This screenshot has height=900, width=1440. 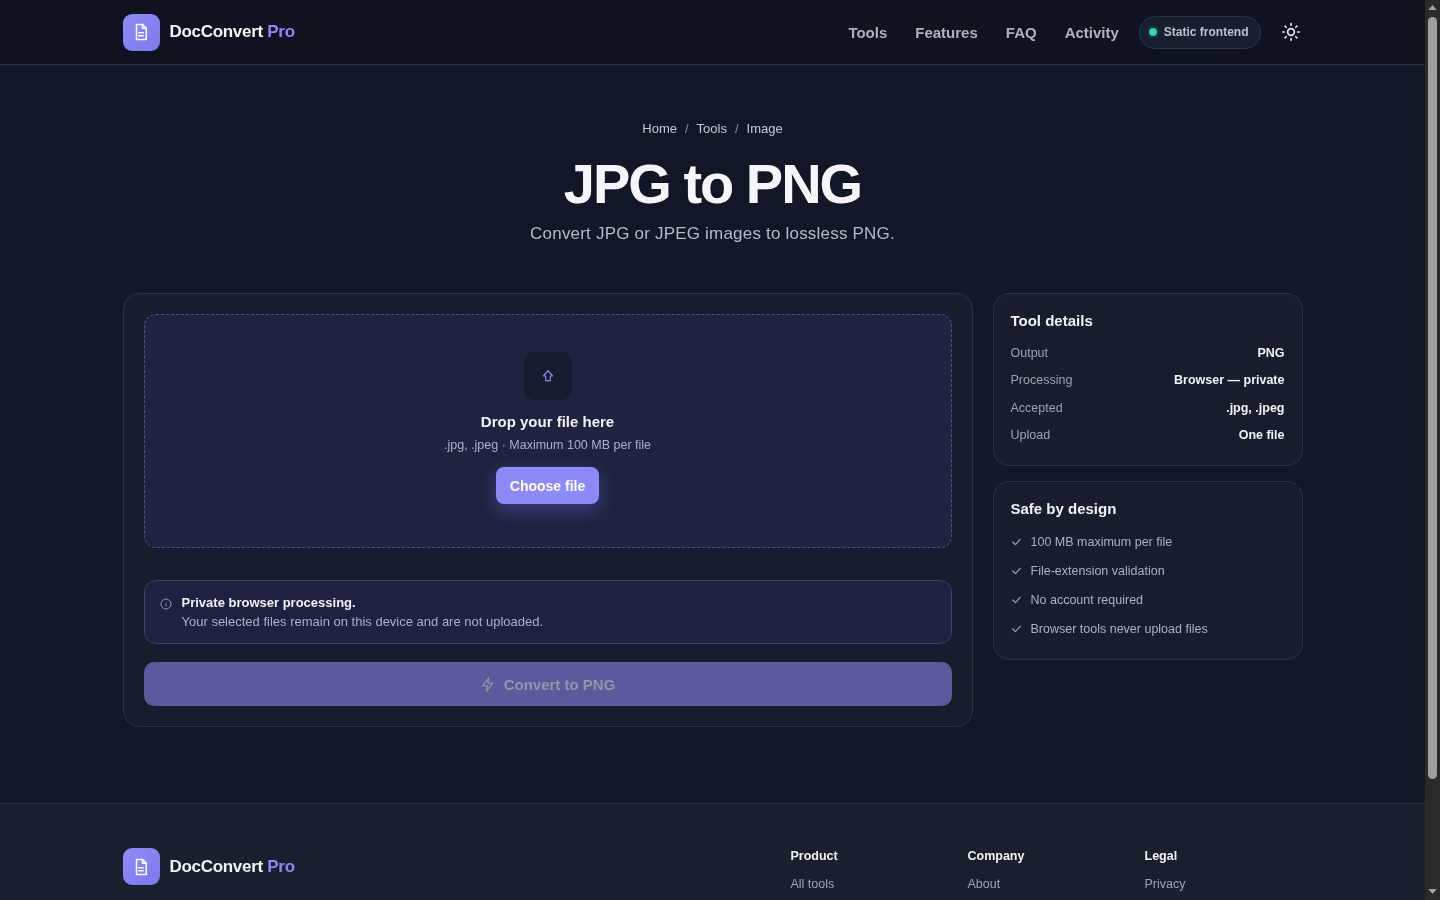 What do you see at coordinates (1206, 32) in the screenshot?
I see `status-label: Static frontend` at bounding box center [1206, 32].